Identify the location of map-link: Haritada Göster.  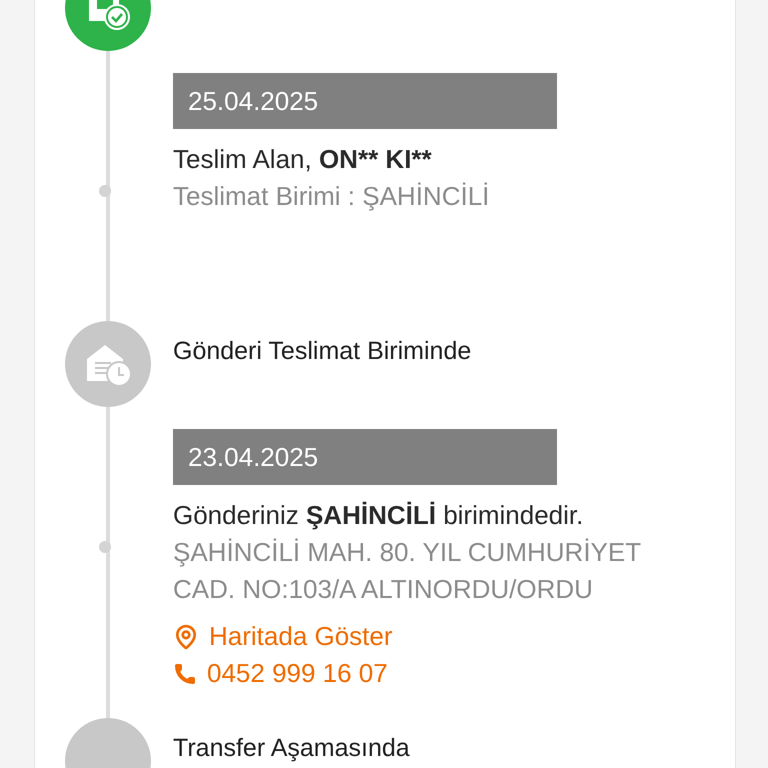
(454, 636).